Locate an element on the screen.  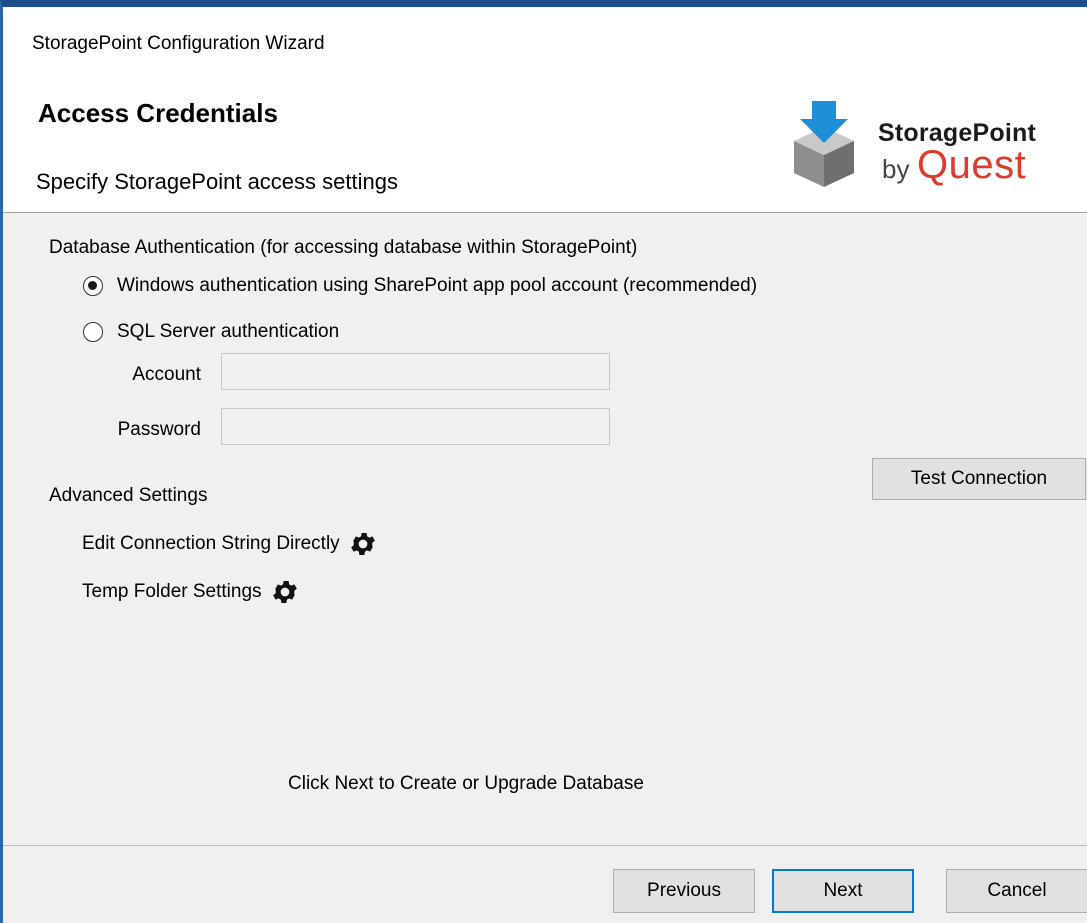
sql-auth-label: SQL Server authentication is located at coordinates (228, 331).